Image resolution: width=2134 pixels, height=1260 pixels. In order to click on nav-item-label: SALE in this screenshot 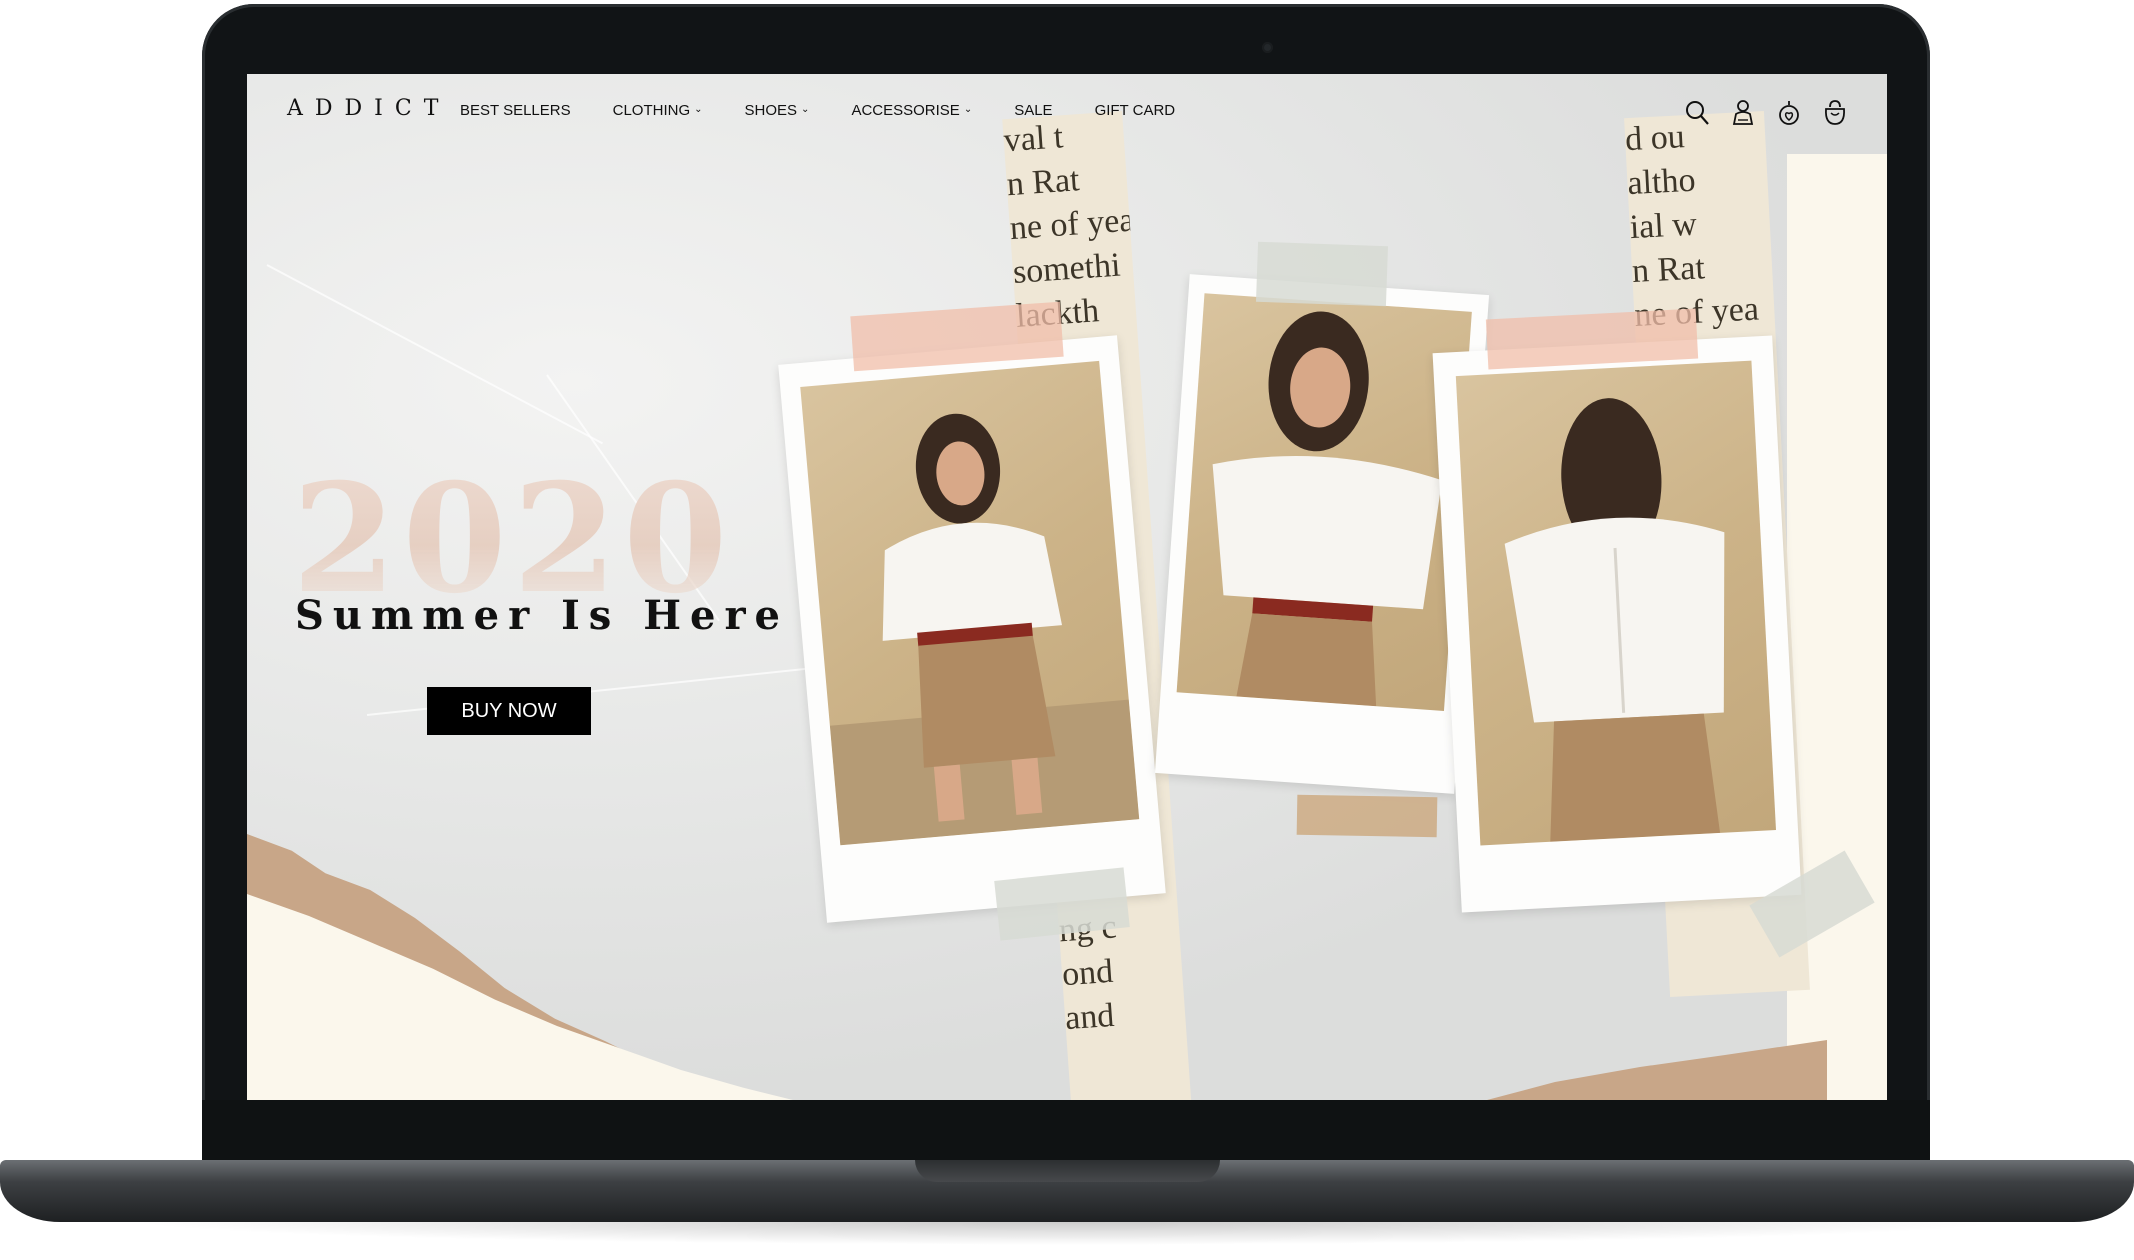, I will do `click(1033, 110)`.